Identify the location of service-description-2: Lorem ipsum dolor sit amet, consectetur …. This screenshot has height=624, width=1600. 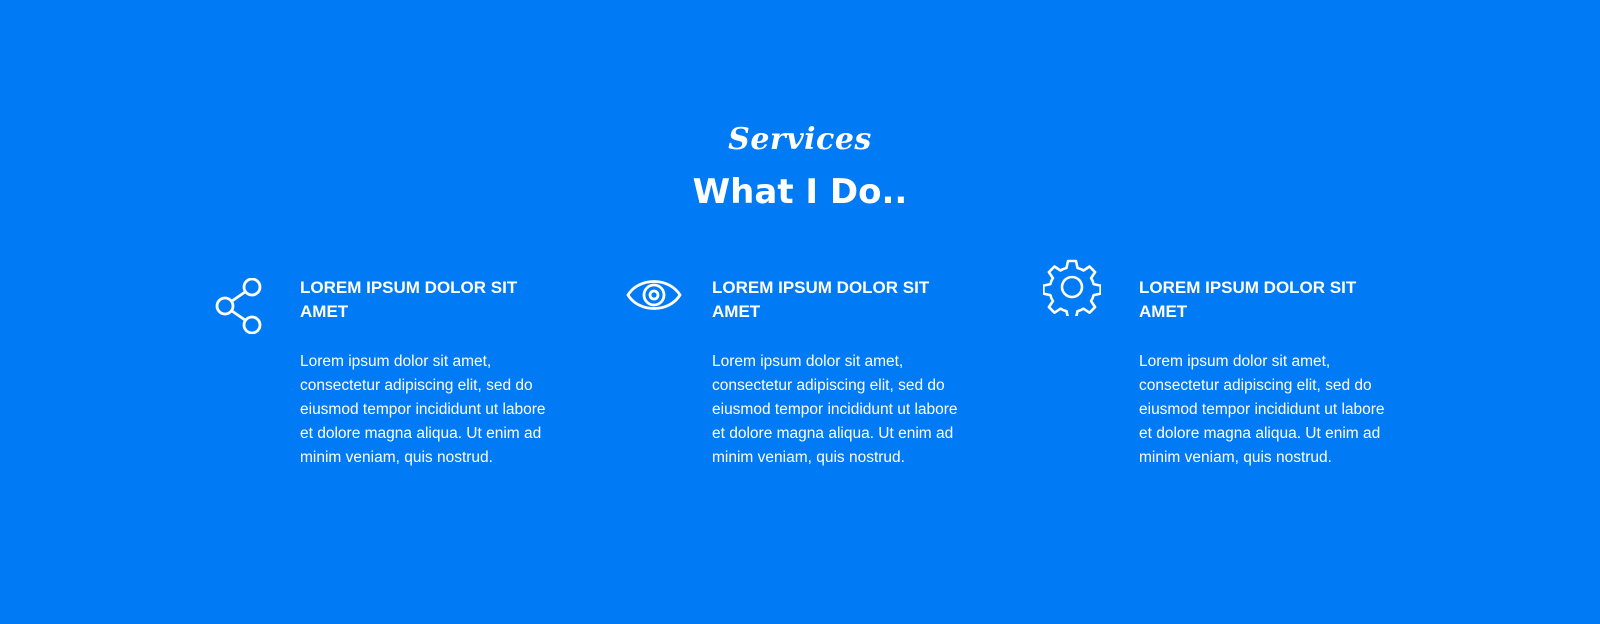
(835, 409).